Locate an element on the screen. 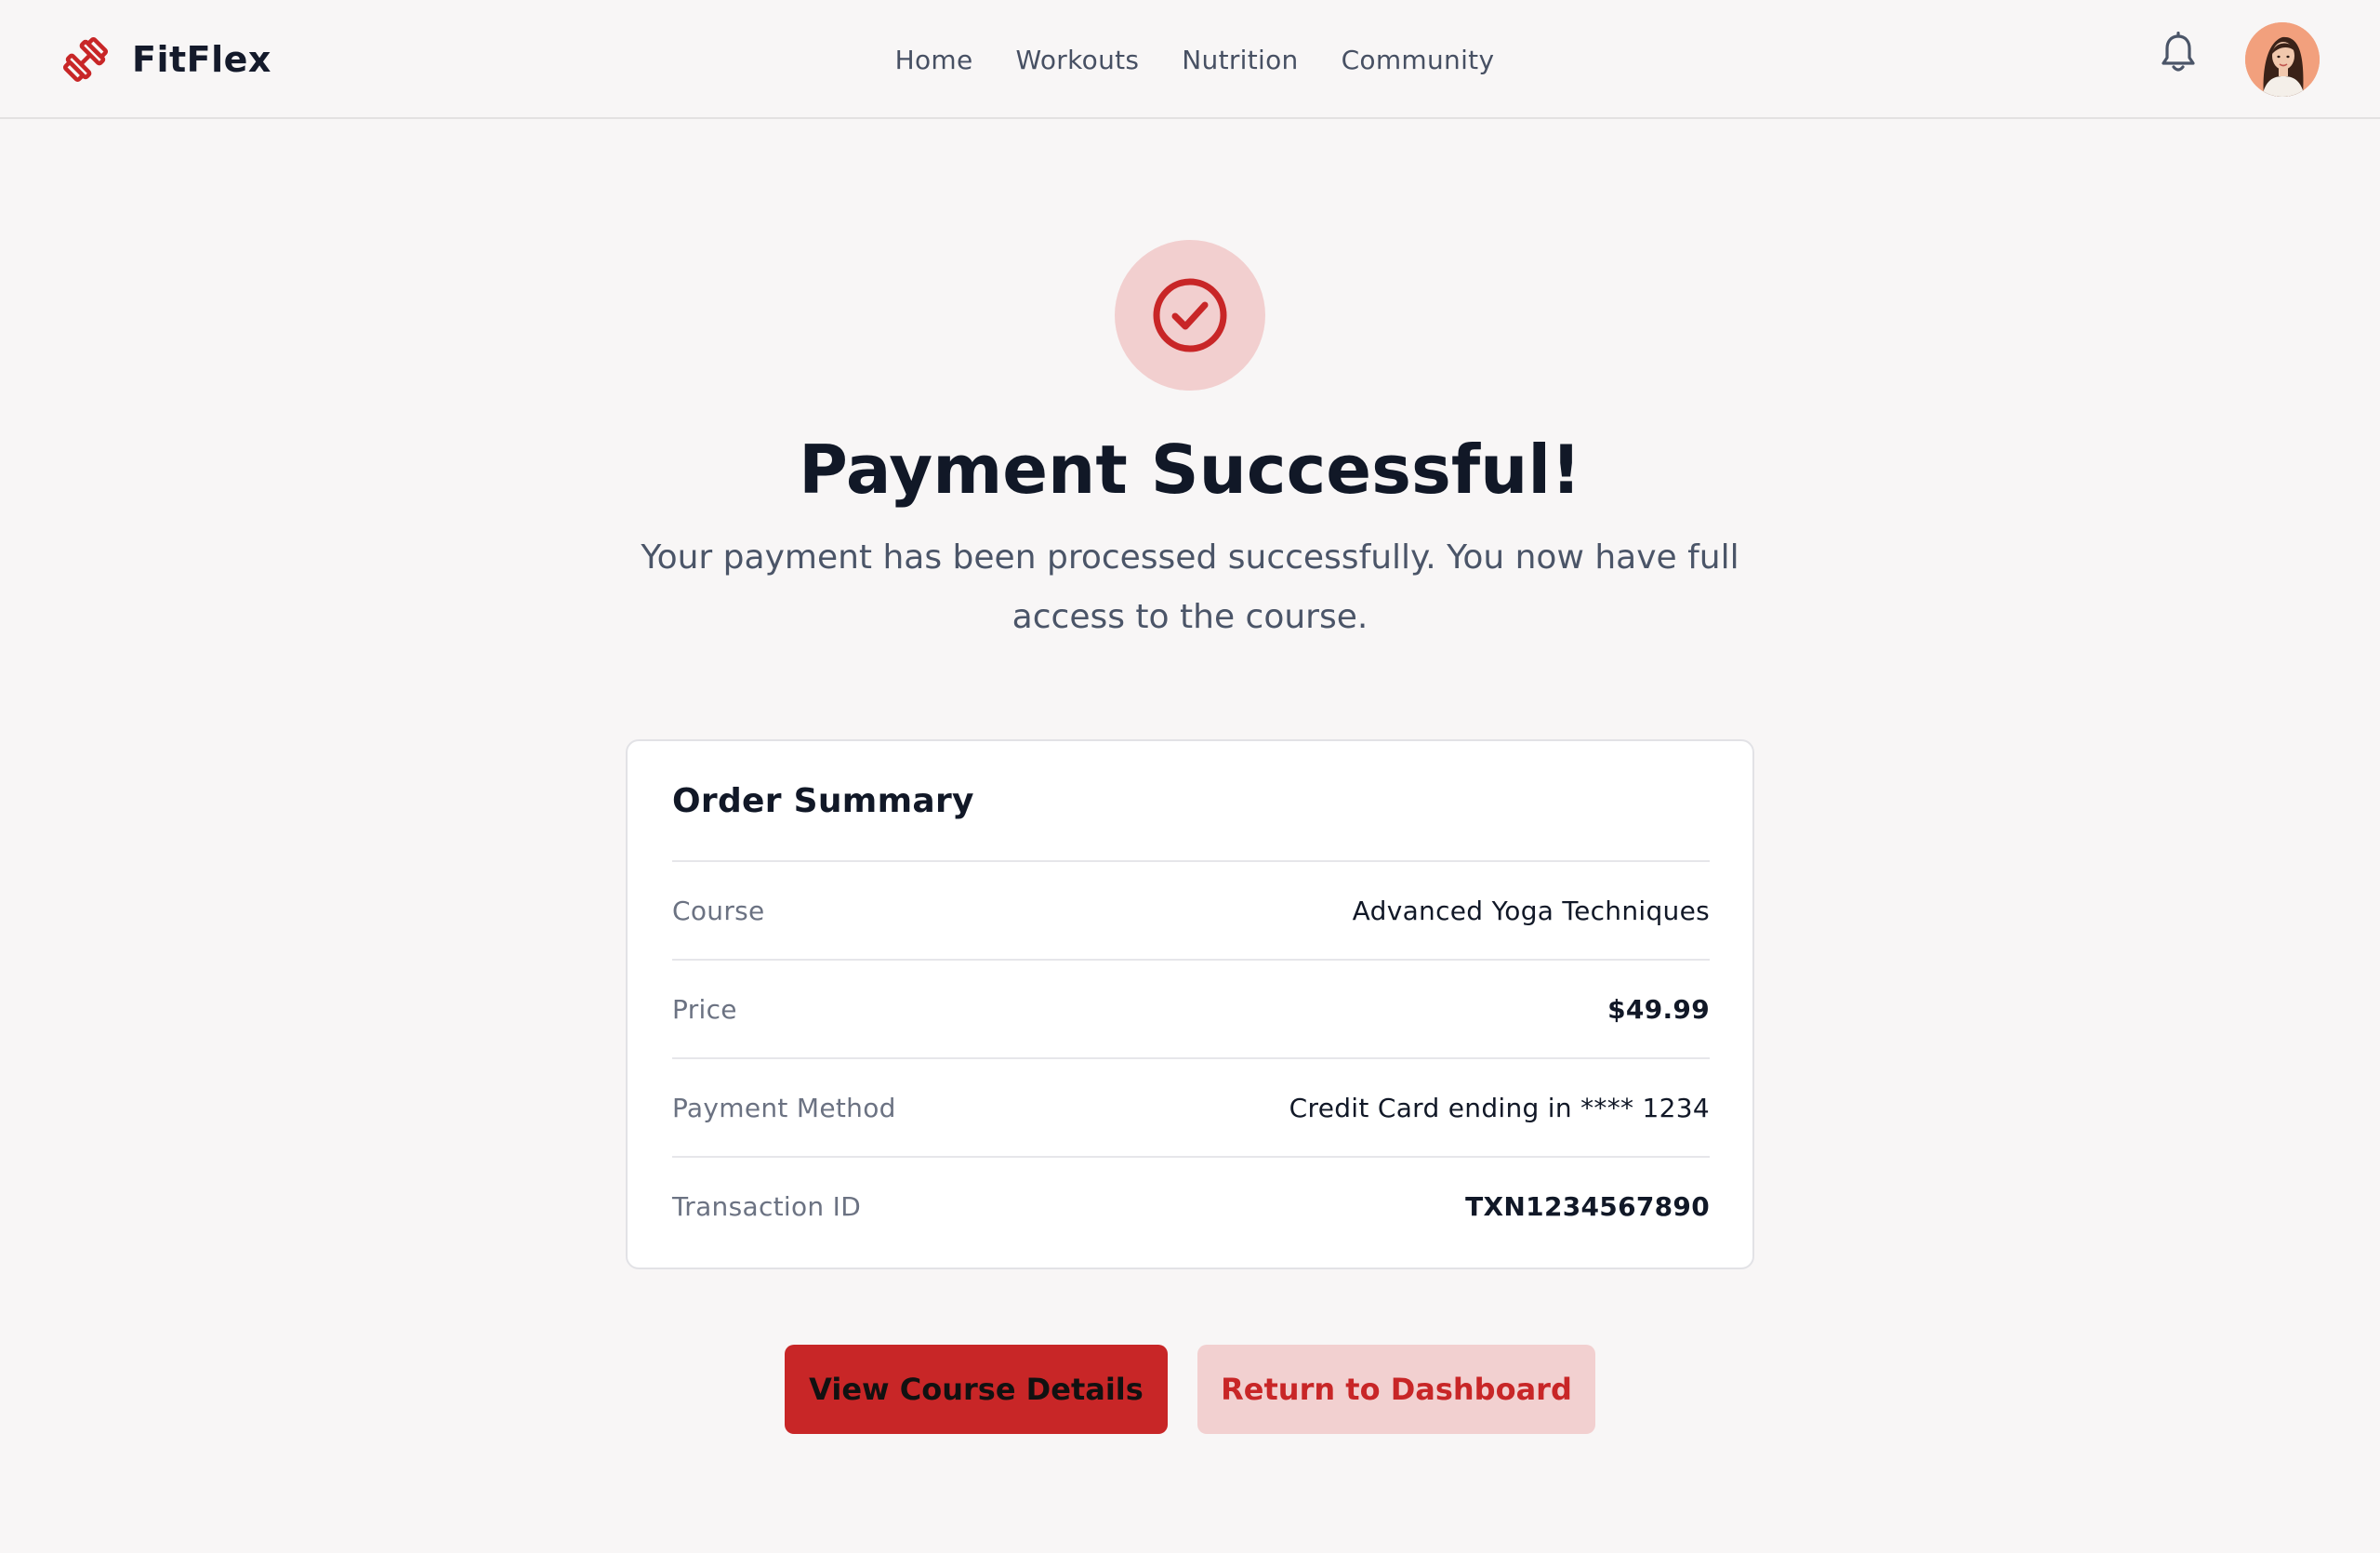 Image resolution: width=2380 pixels, height=1553 pixels. nav-item-home: Home is located at coordinates (934, 60).